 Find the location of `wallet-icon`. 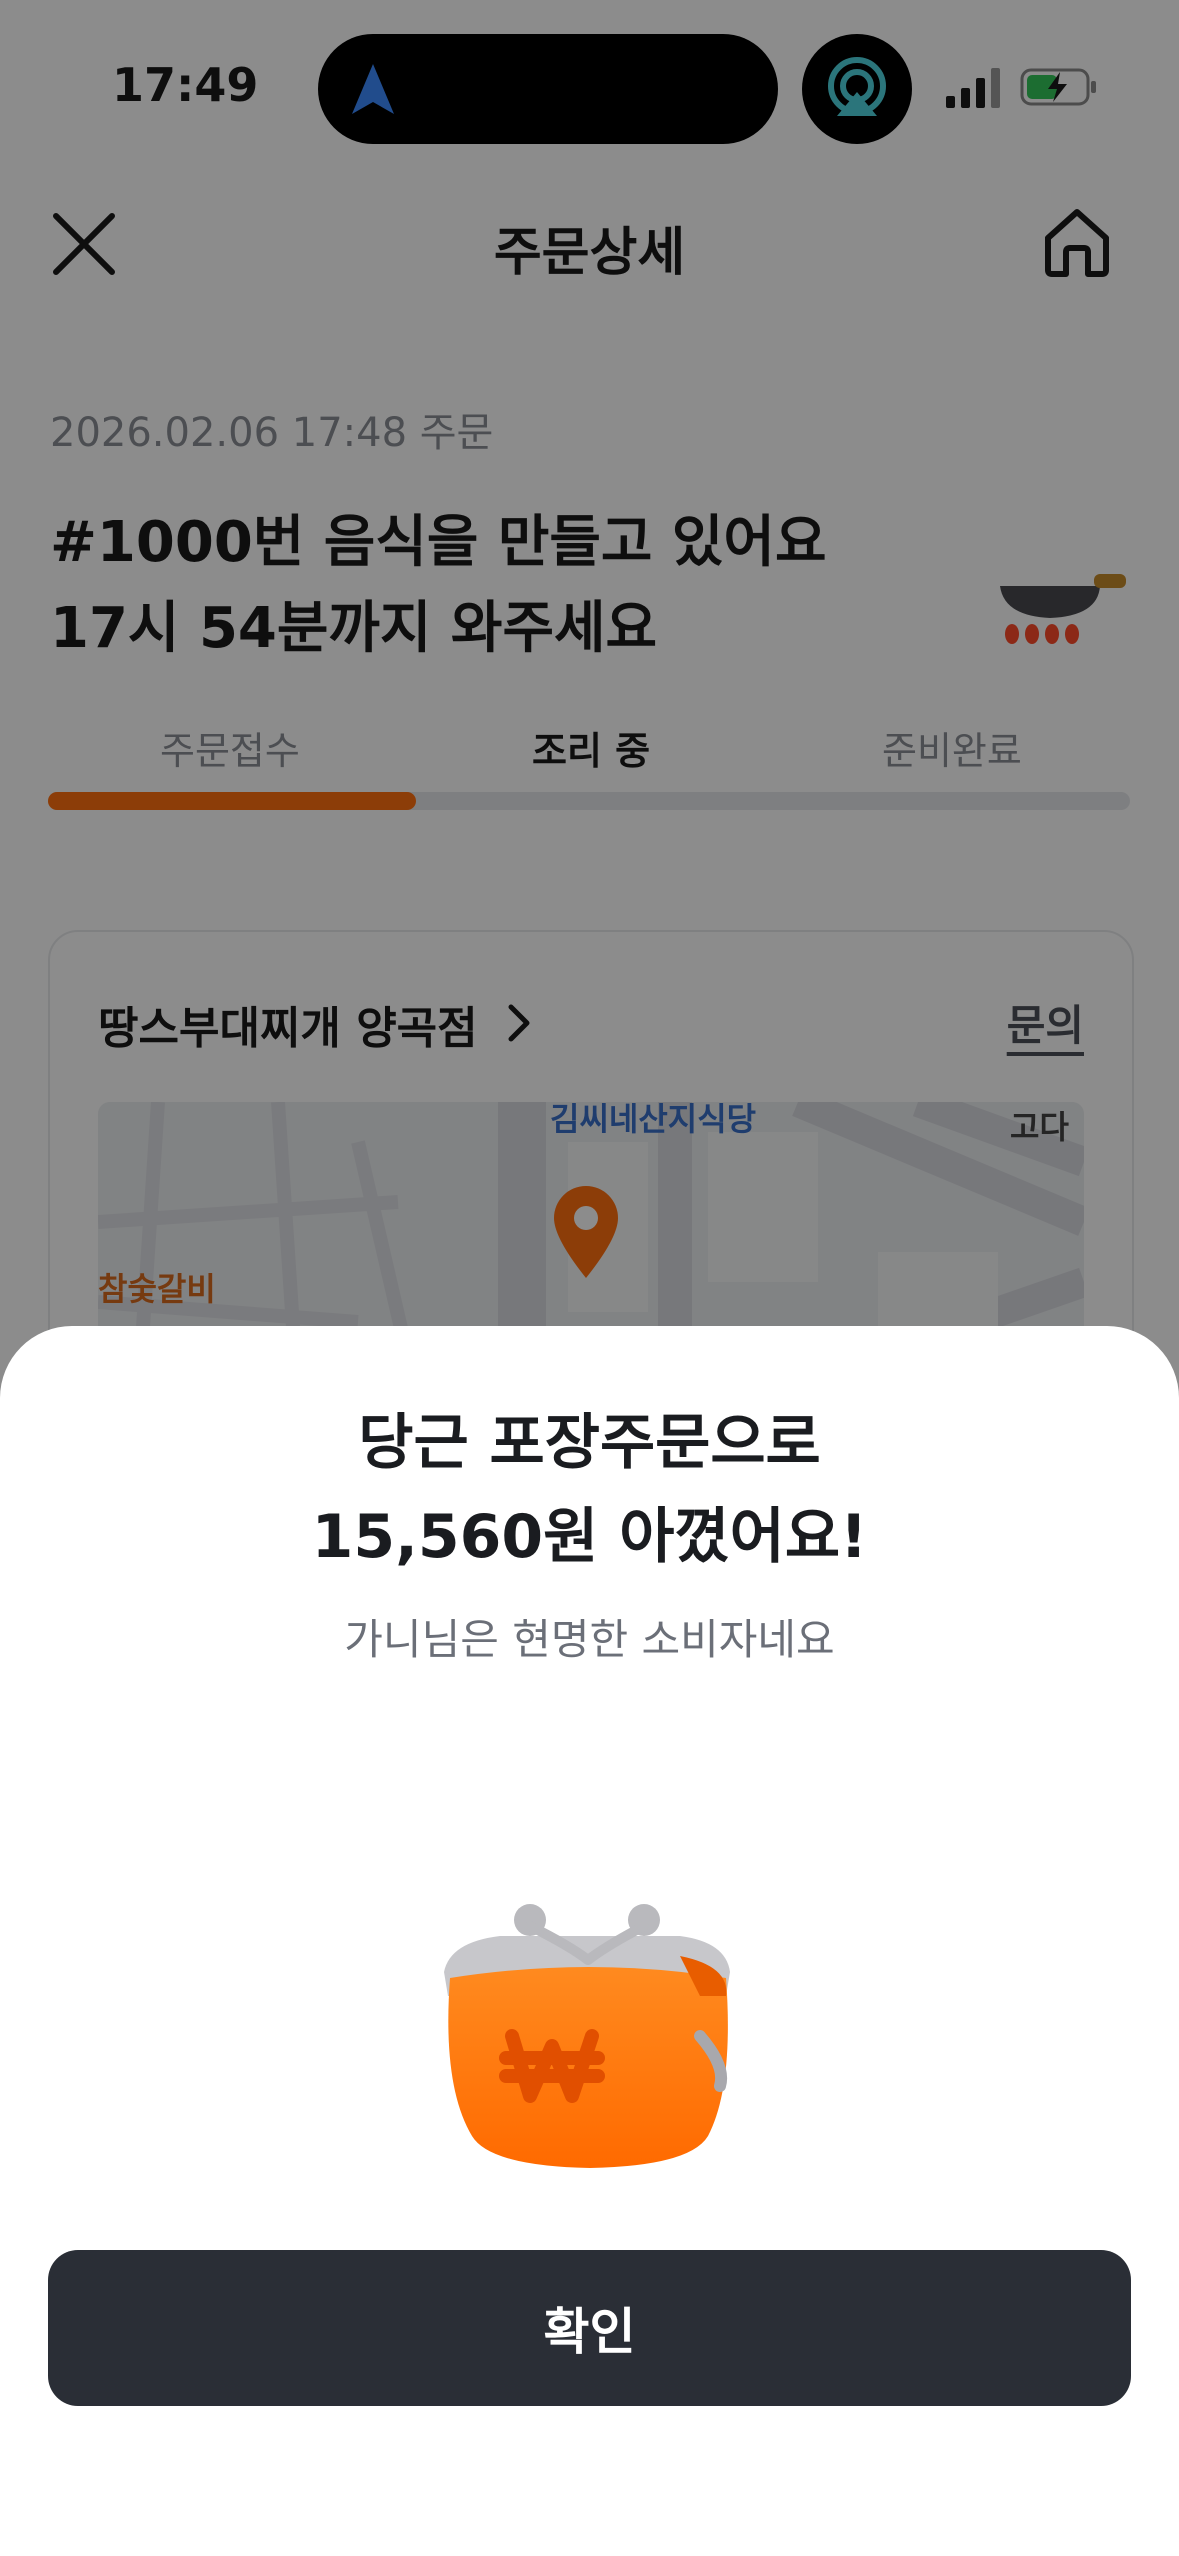

wallet-icon is located at coordinates (587, 2036).